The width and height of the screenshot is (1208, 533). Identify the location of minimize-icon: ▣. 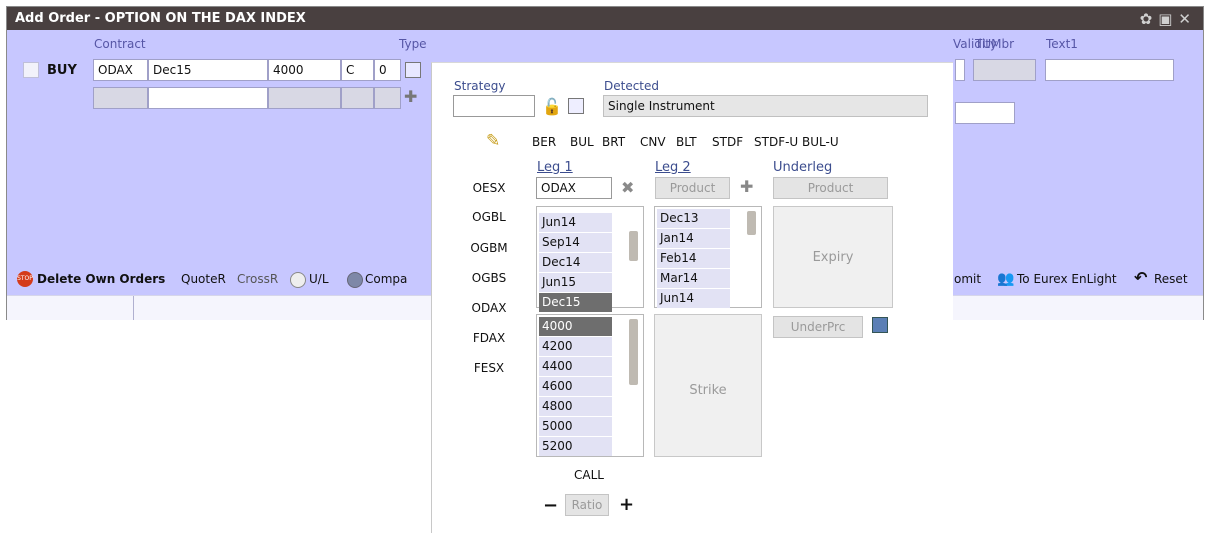
(1168, 19).